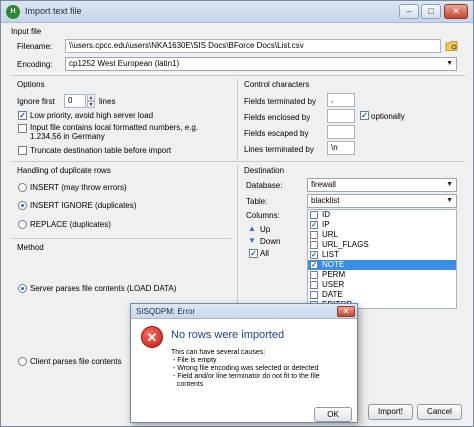  I want to click on local-numbers-checkbox, so click(22, 128).